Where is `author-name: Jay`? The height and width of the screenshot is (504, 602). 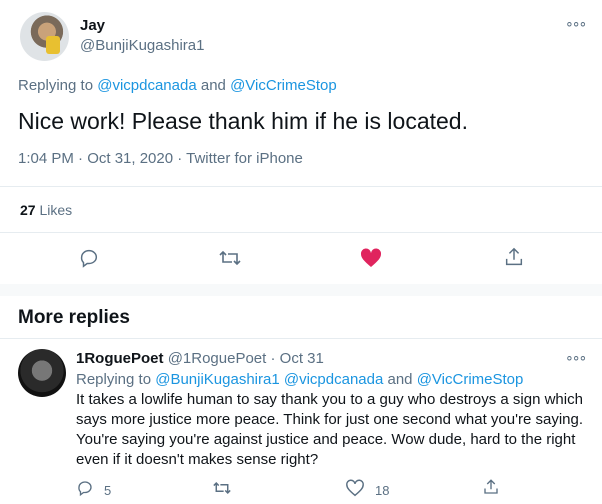 author-name: Jay is located at coordinates (92, 25).